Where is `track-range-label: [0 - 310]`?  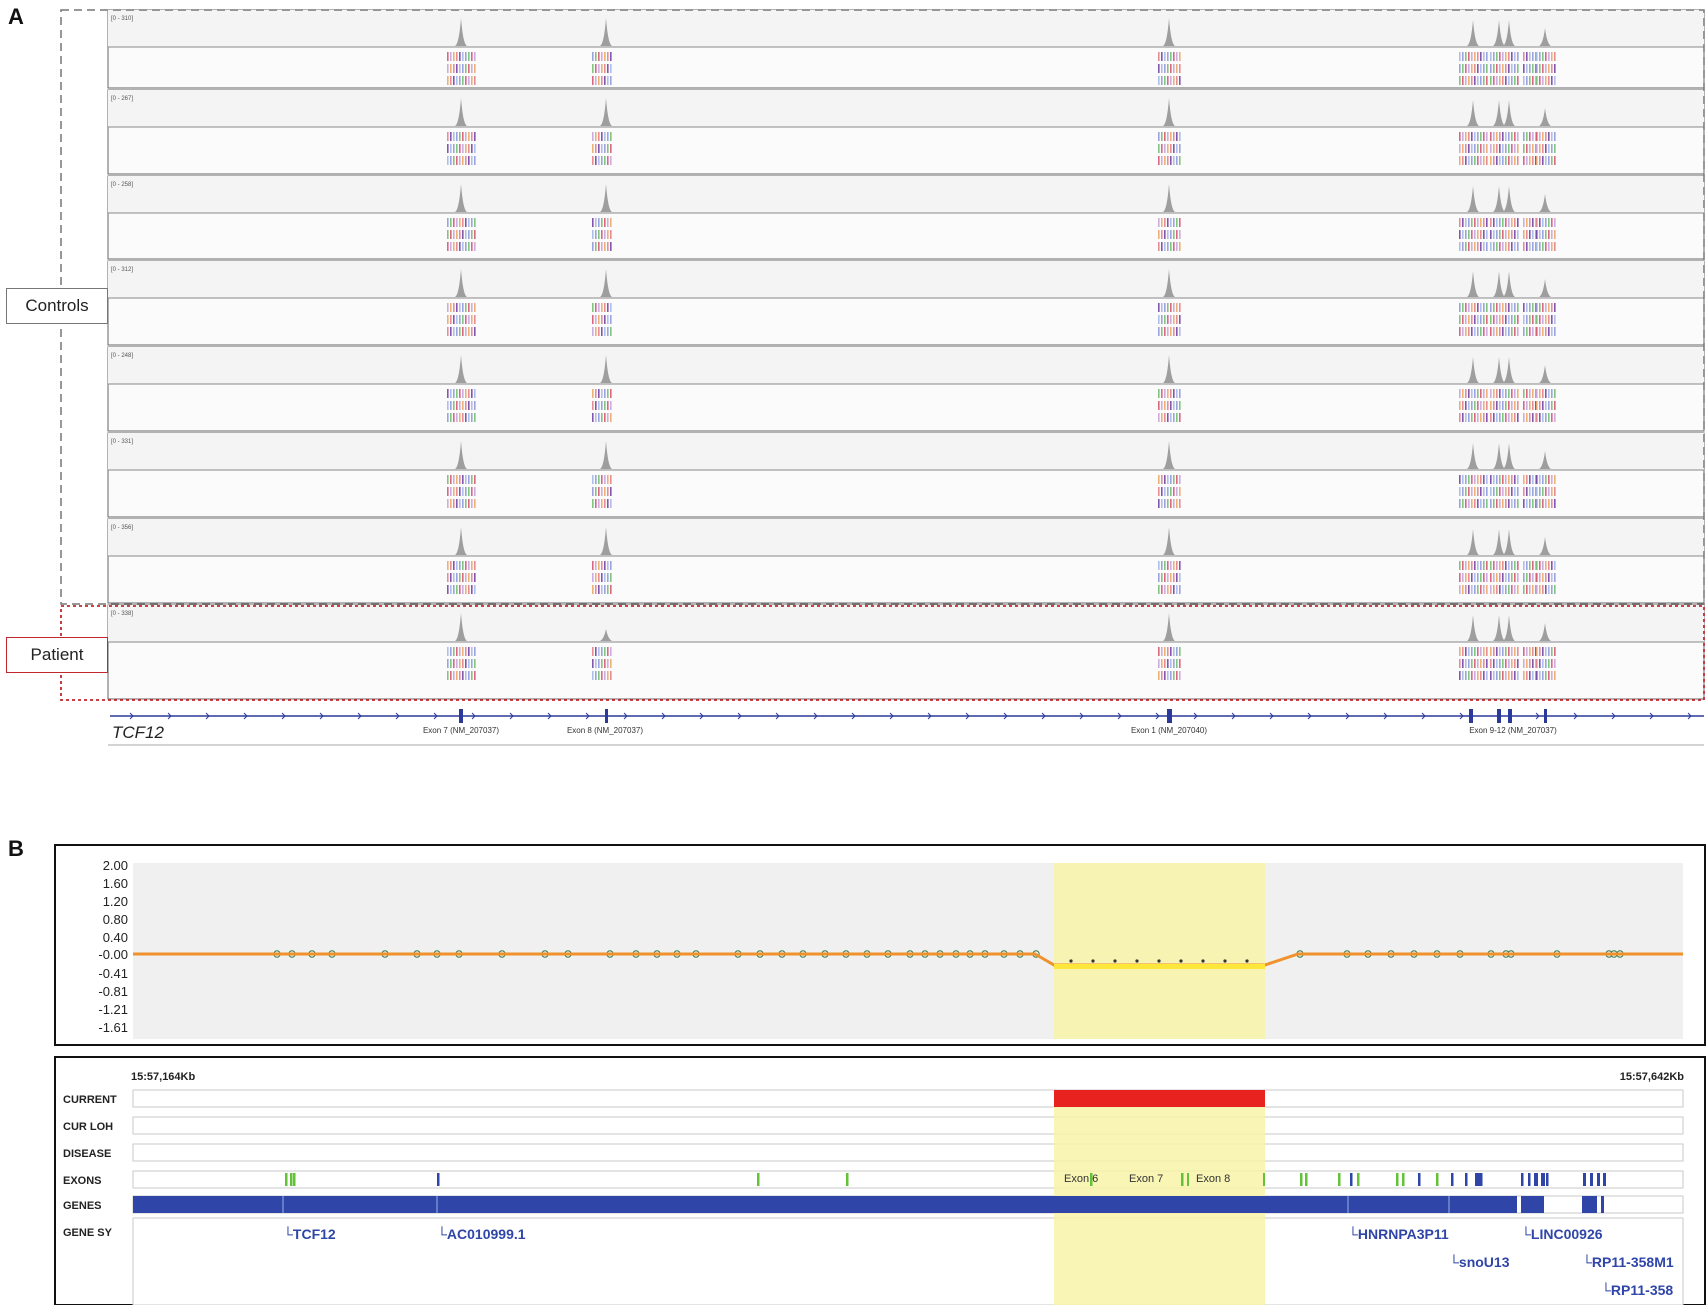
track-range-label: [0 - 310] is located at coordinates (122, 19).